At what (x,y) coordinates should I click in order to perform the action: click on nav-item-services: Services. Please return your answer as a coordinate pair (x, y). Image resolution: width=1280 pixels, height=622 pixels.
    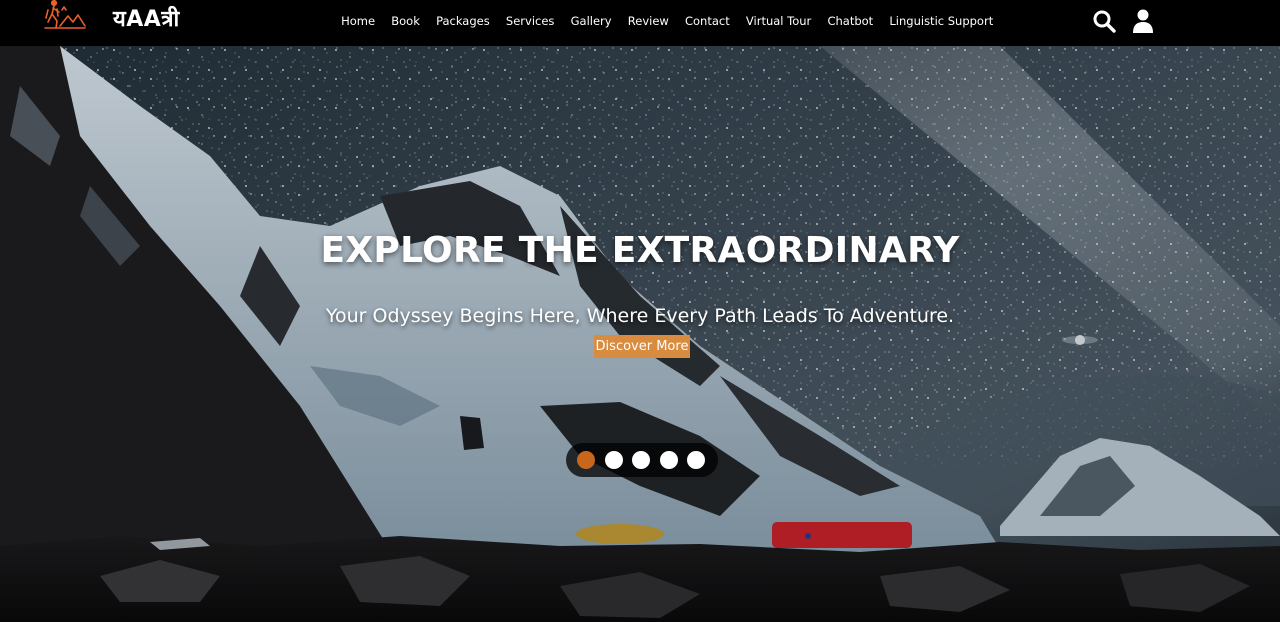
    Looking at the image, I should click on (530, 21).